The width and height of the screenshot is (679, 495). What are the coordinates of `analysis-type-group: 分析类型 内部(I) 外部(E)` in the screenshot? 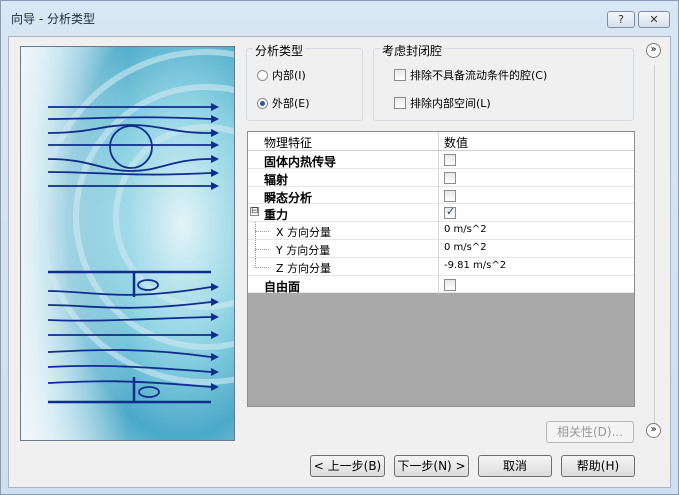 It's located at (304, 81).